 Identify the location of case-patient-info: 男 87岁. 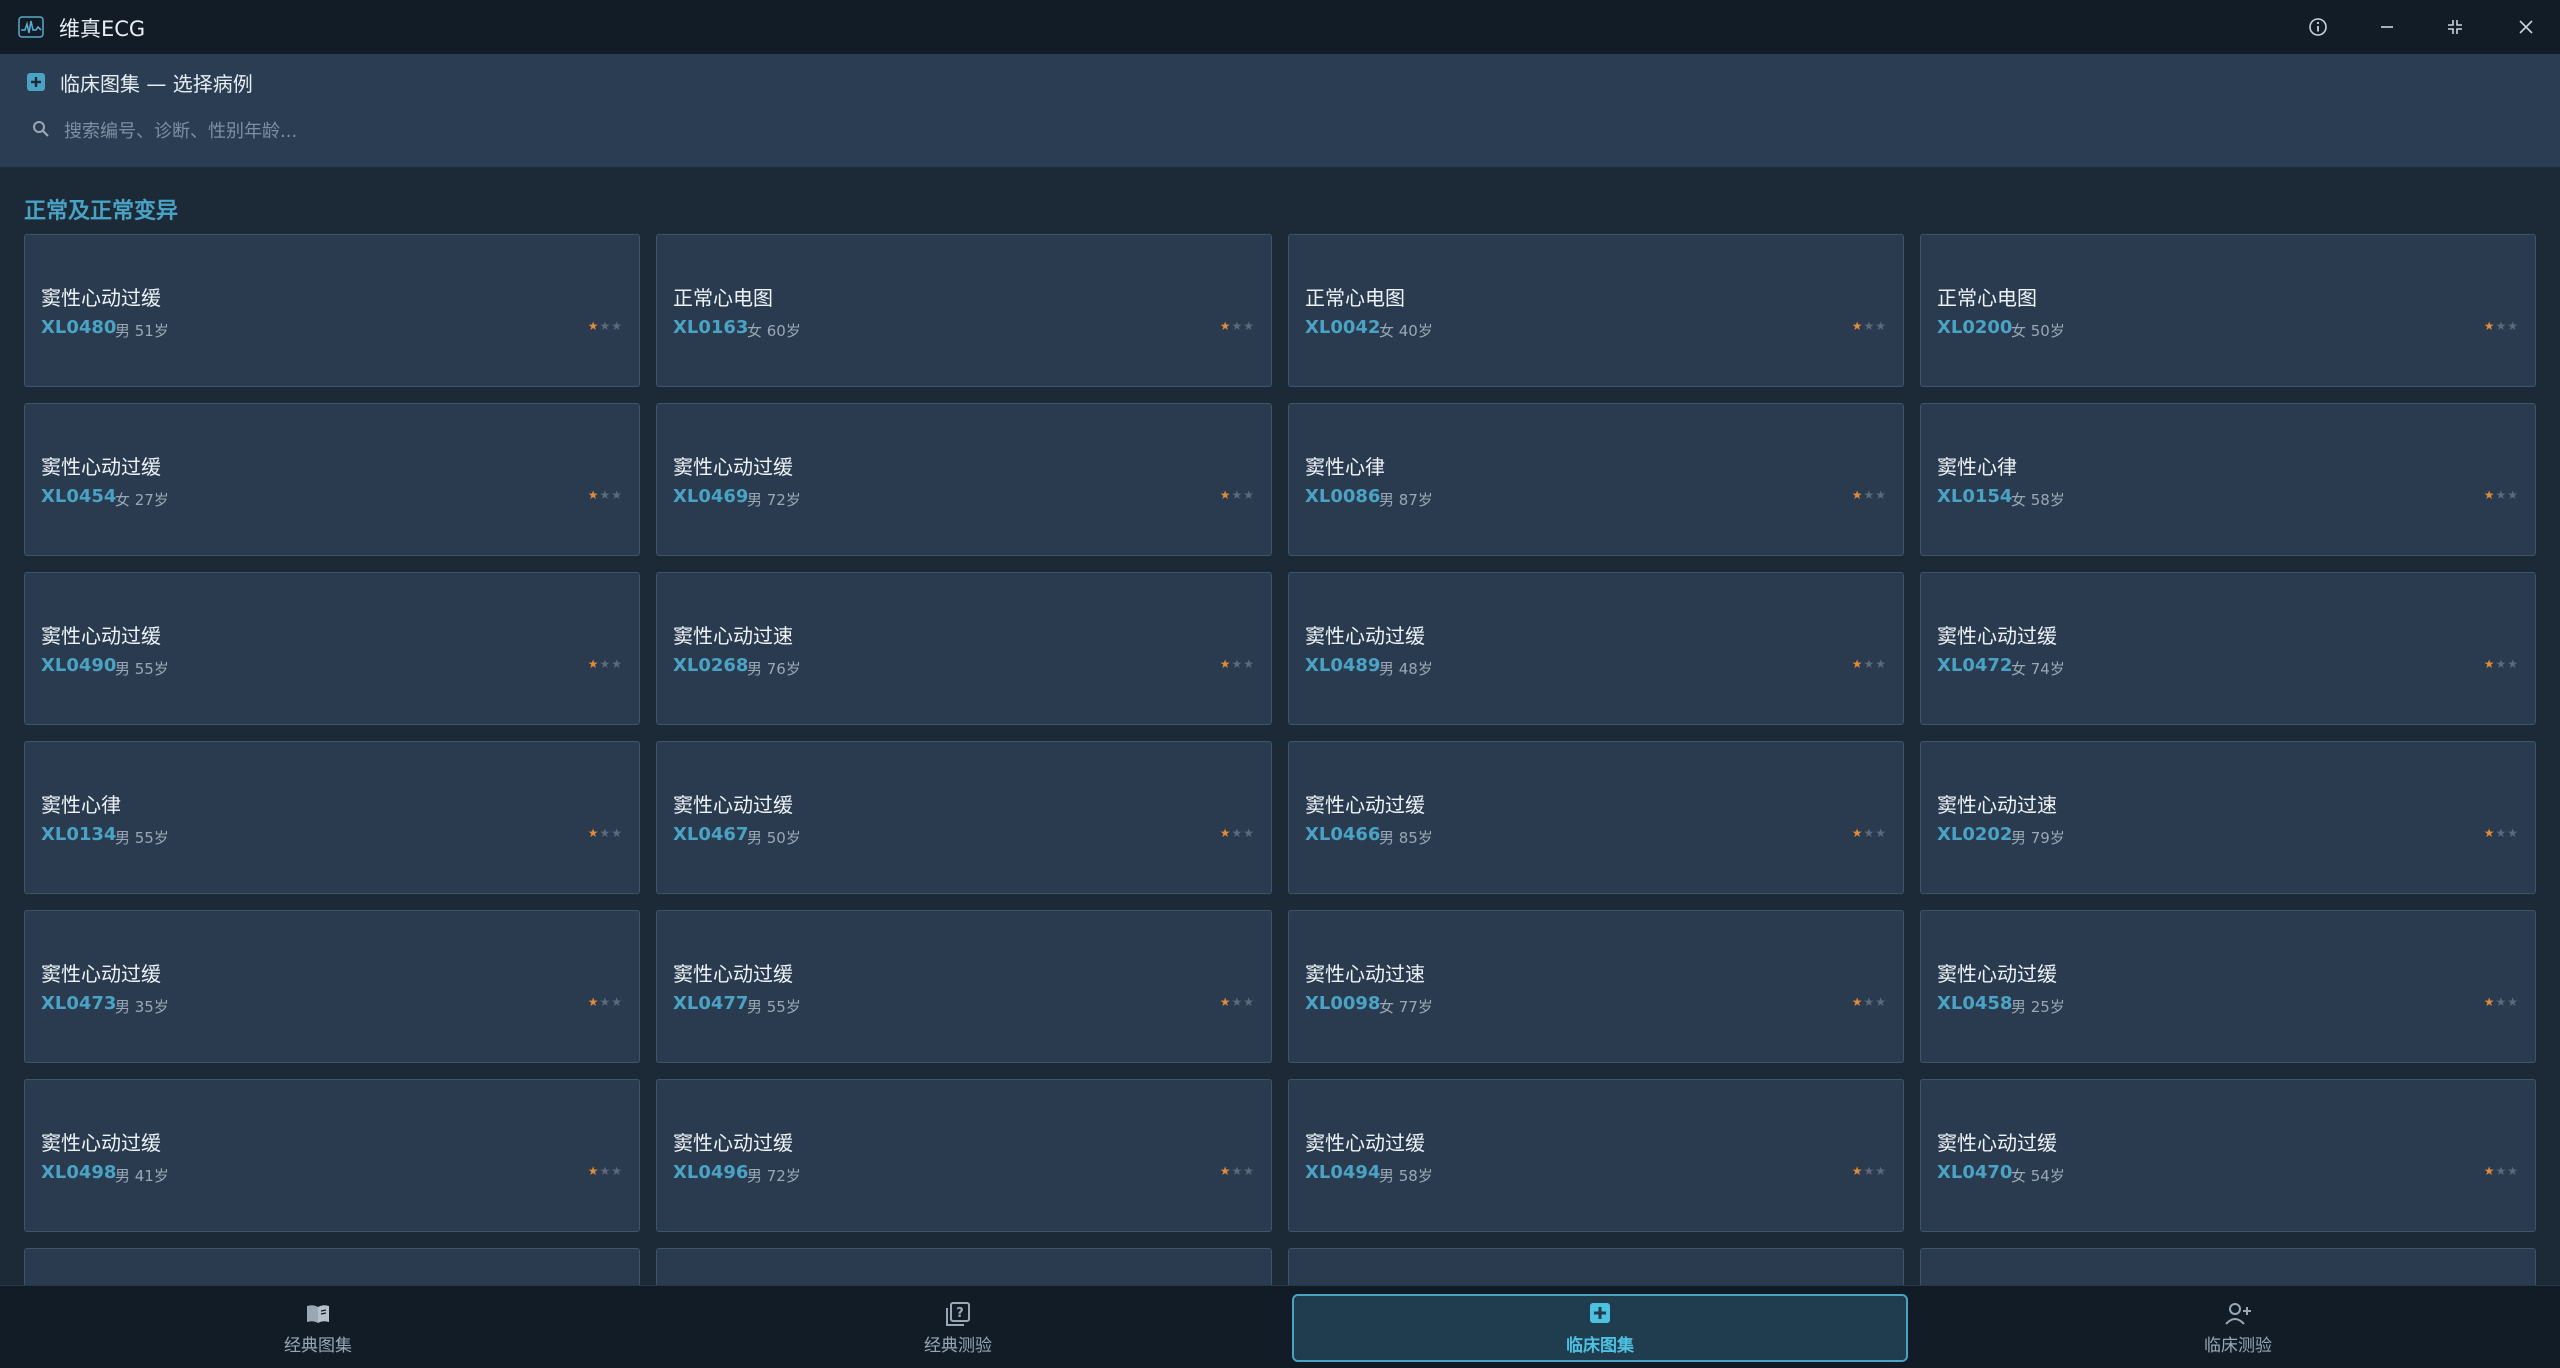
(1406, 500).